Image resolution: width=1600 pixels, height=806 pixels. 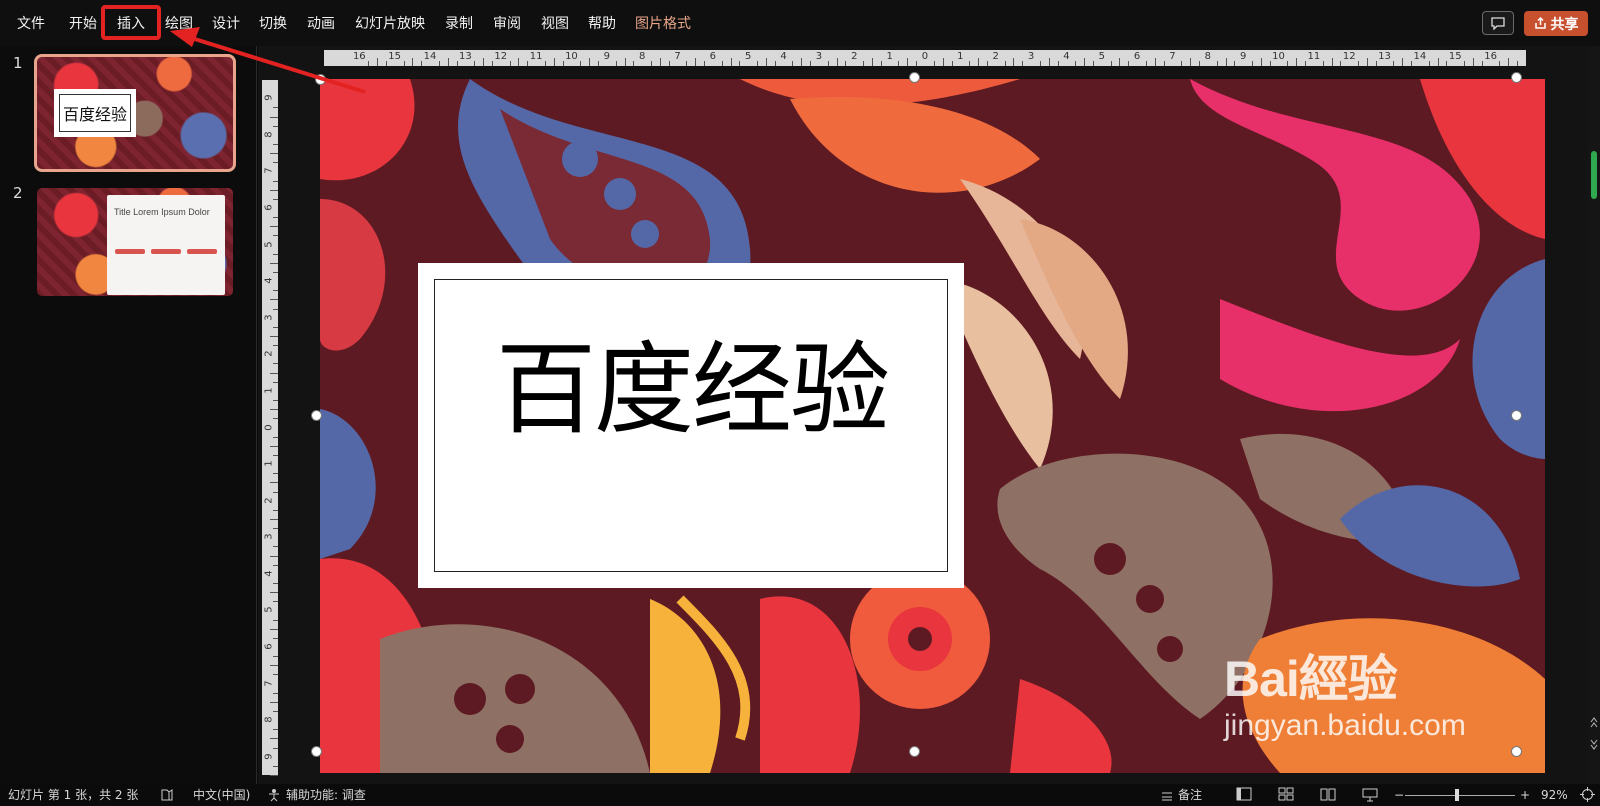 I want to click on thumbnail-title-text: 百度经验, so click(x=95, y=113).